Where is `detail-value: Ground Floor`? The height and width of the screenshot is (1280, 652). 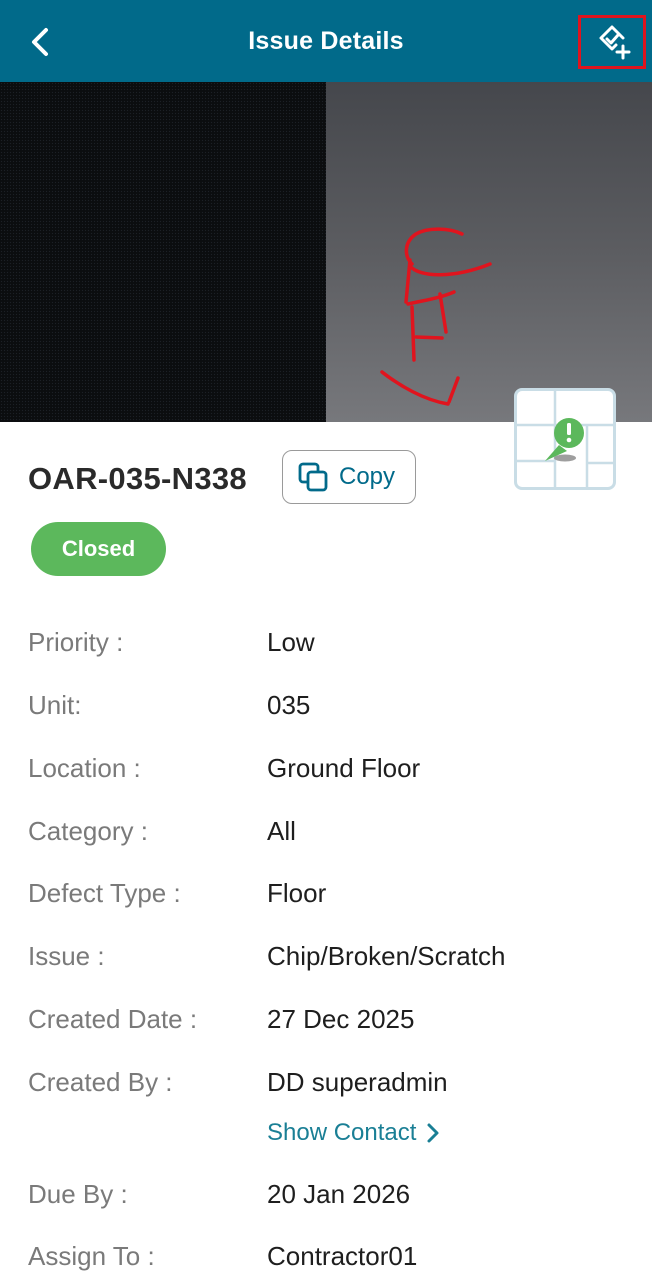 detail-value: Ground Floor is located at coordinates (344, 768).